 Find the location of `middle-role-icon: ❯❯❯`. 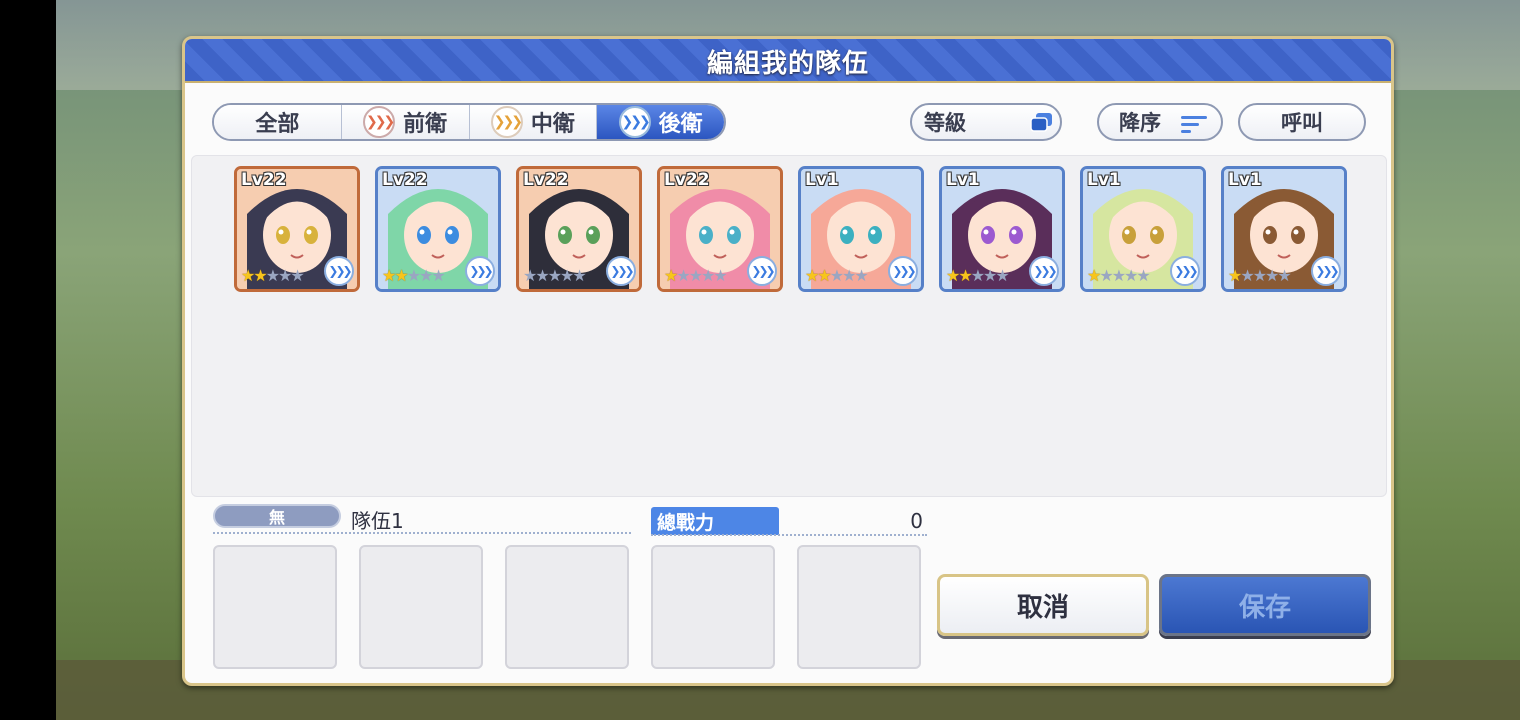

middle-role-icon: ❯❯❯ is located at coordinates (506, 122).